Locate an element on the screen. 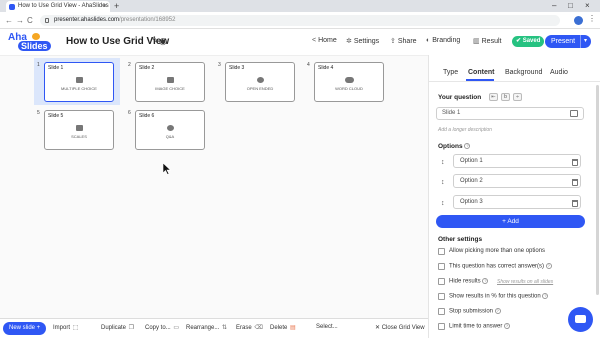  profile-avatar is located at coordinates (578, 20).